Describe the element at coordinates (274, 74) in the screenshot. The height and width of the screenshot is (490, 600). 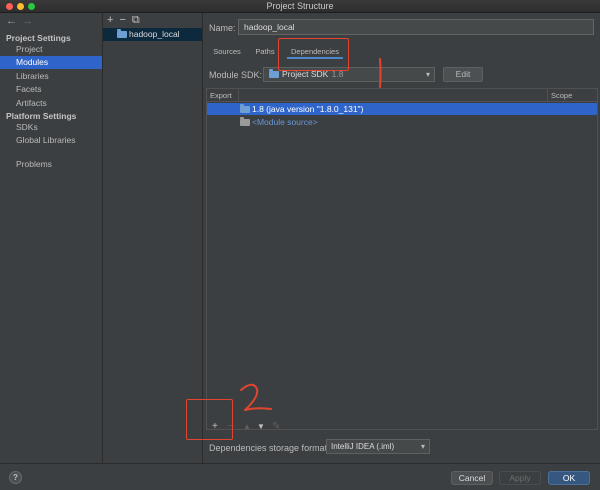
I see `sdk-folder-icon` at that location.